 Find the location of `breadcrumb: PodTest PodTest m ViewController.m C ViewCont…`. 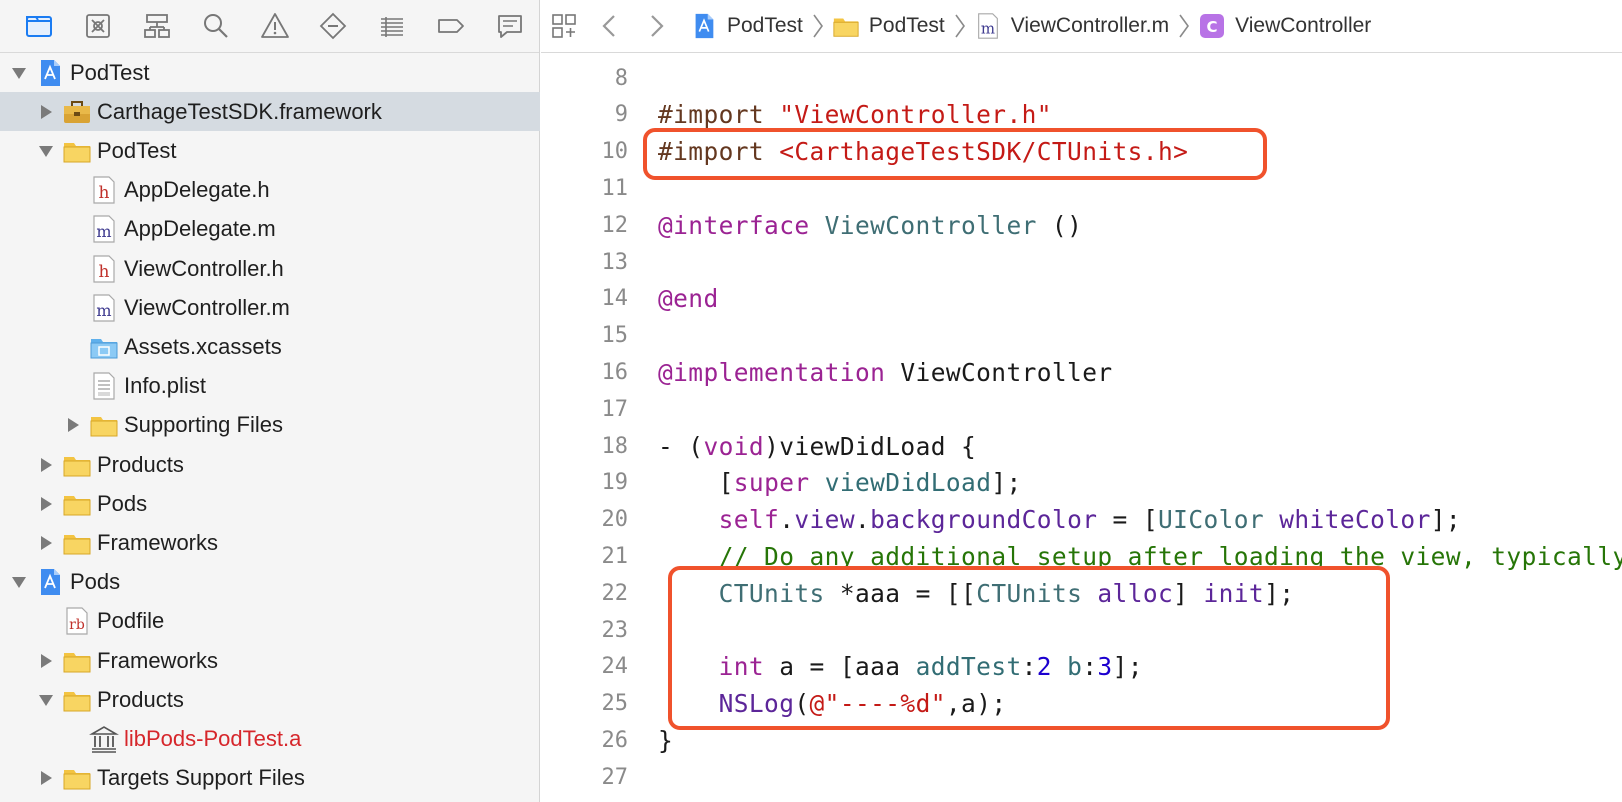

breadcrumb: PodTest PodTest m ViewController.m C ViewCont… is located at coordinates (1033, 26).